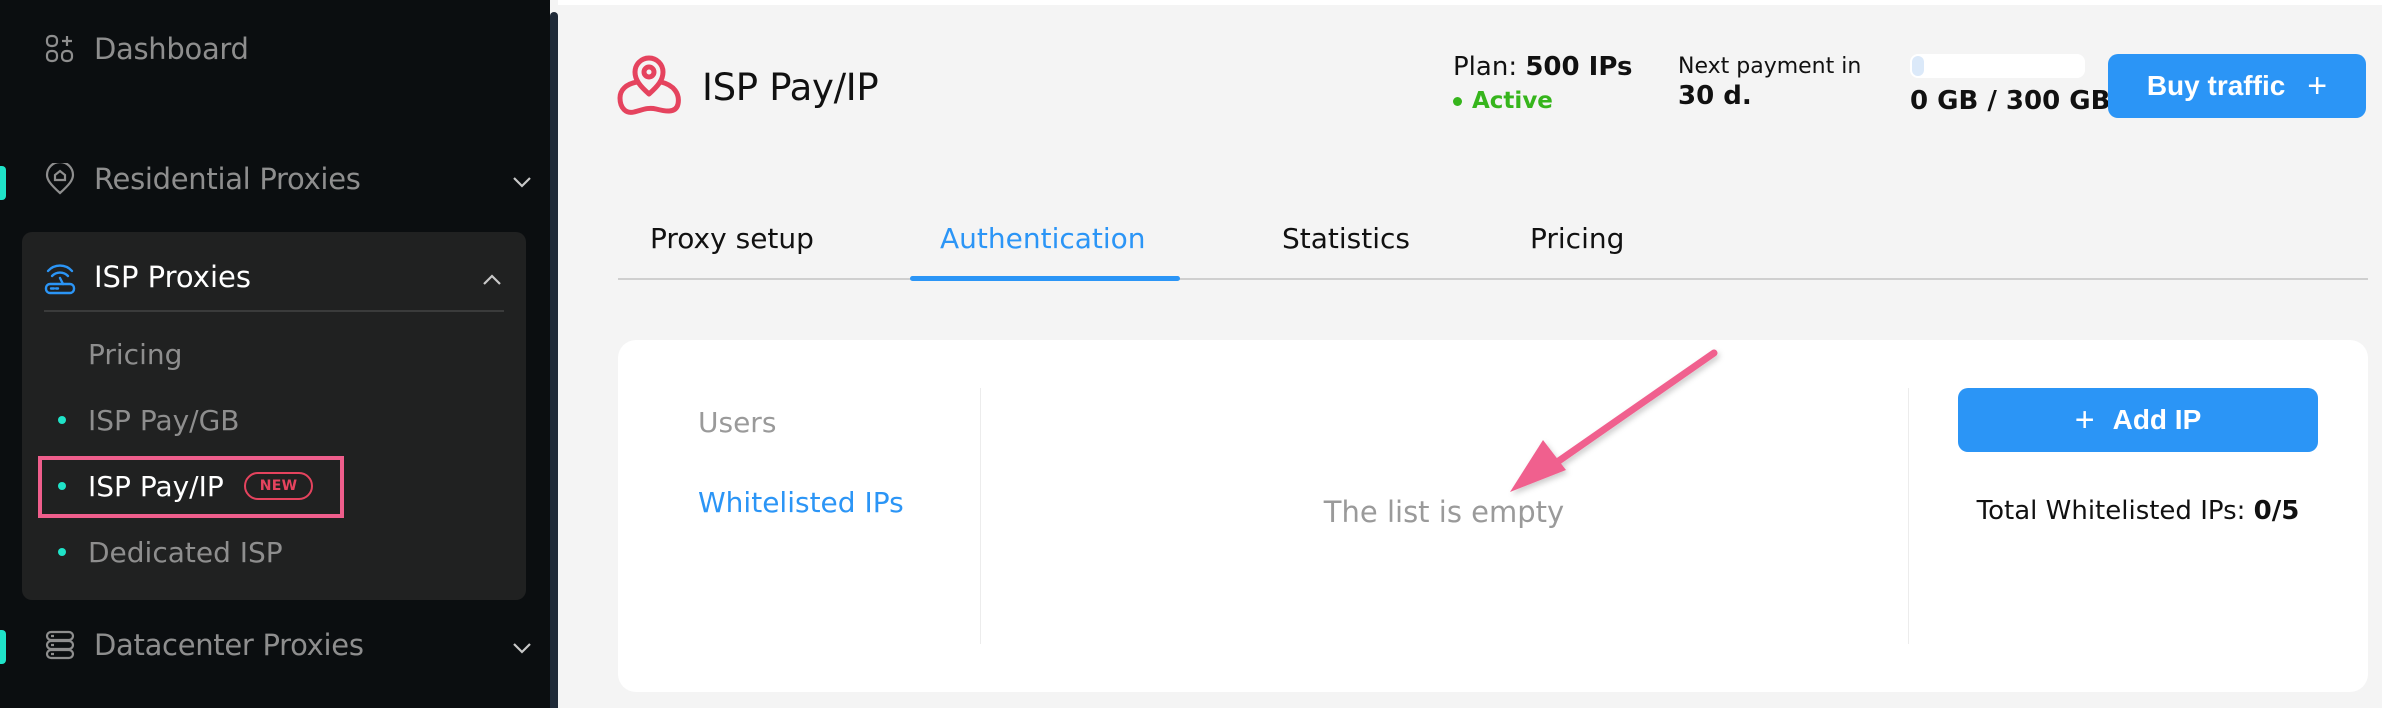  Describe the element at coordinates (135, 354) in the screenshot. I see `sidebar-subitem-label: Pricing` at that location.